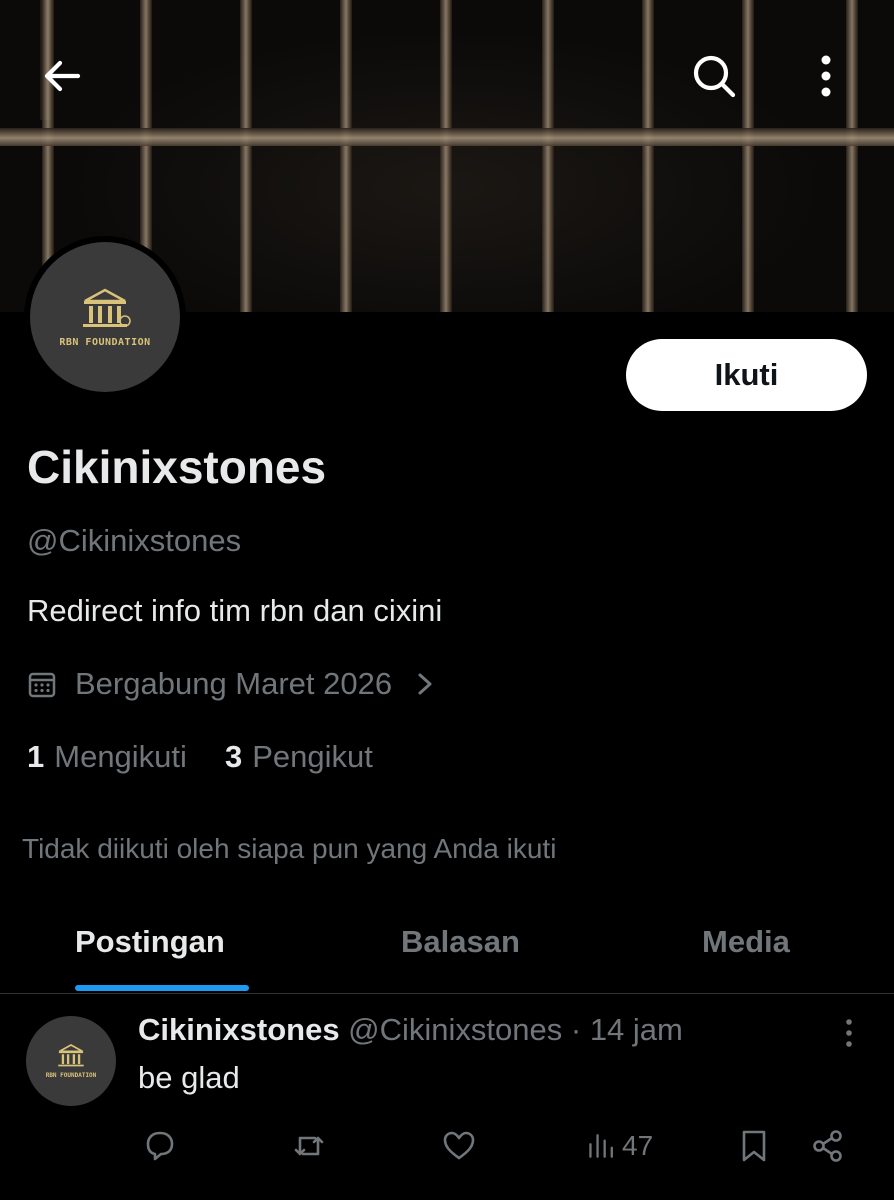 The image size is (894, 1200). I want to click on search-button, so click(714, 76).